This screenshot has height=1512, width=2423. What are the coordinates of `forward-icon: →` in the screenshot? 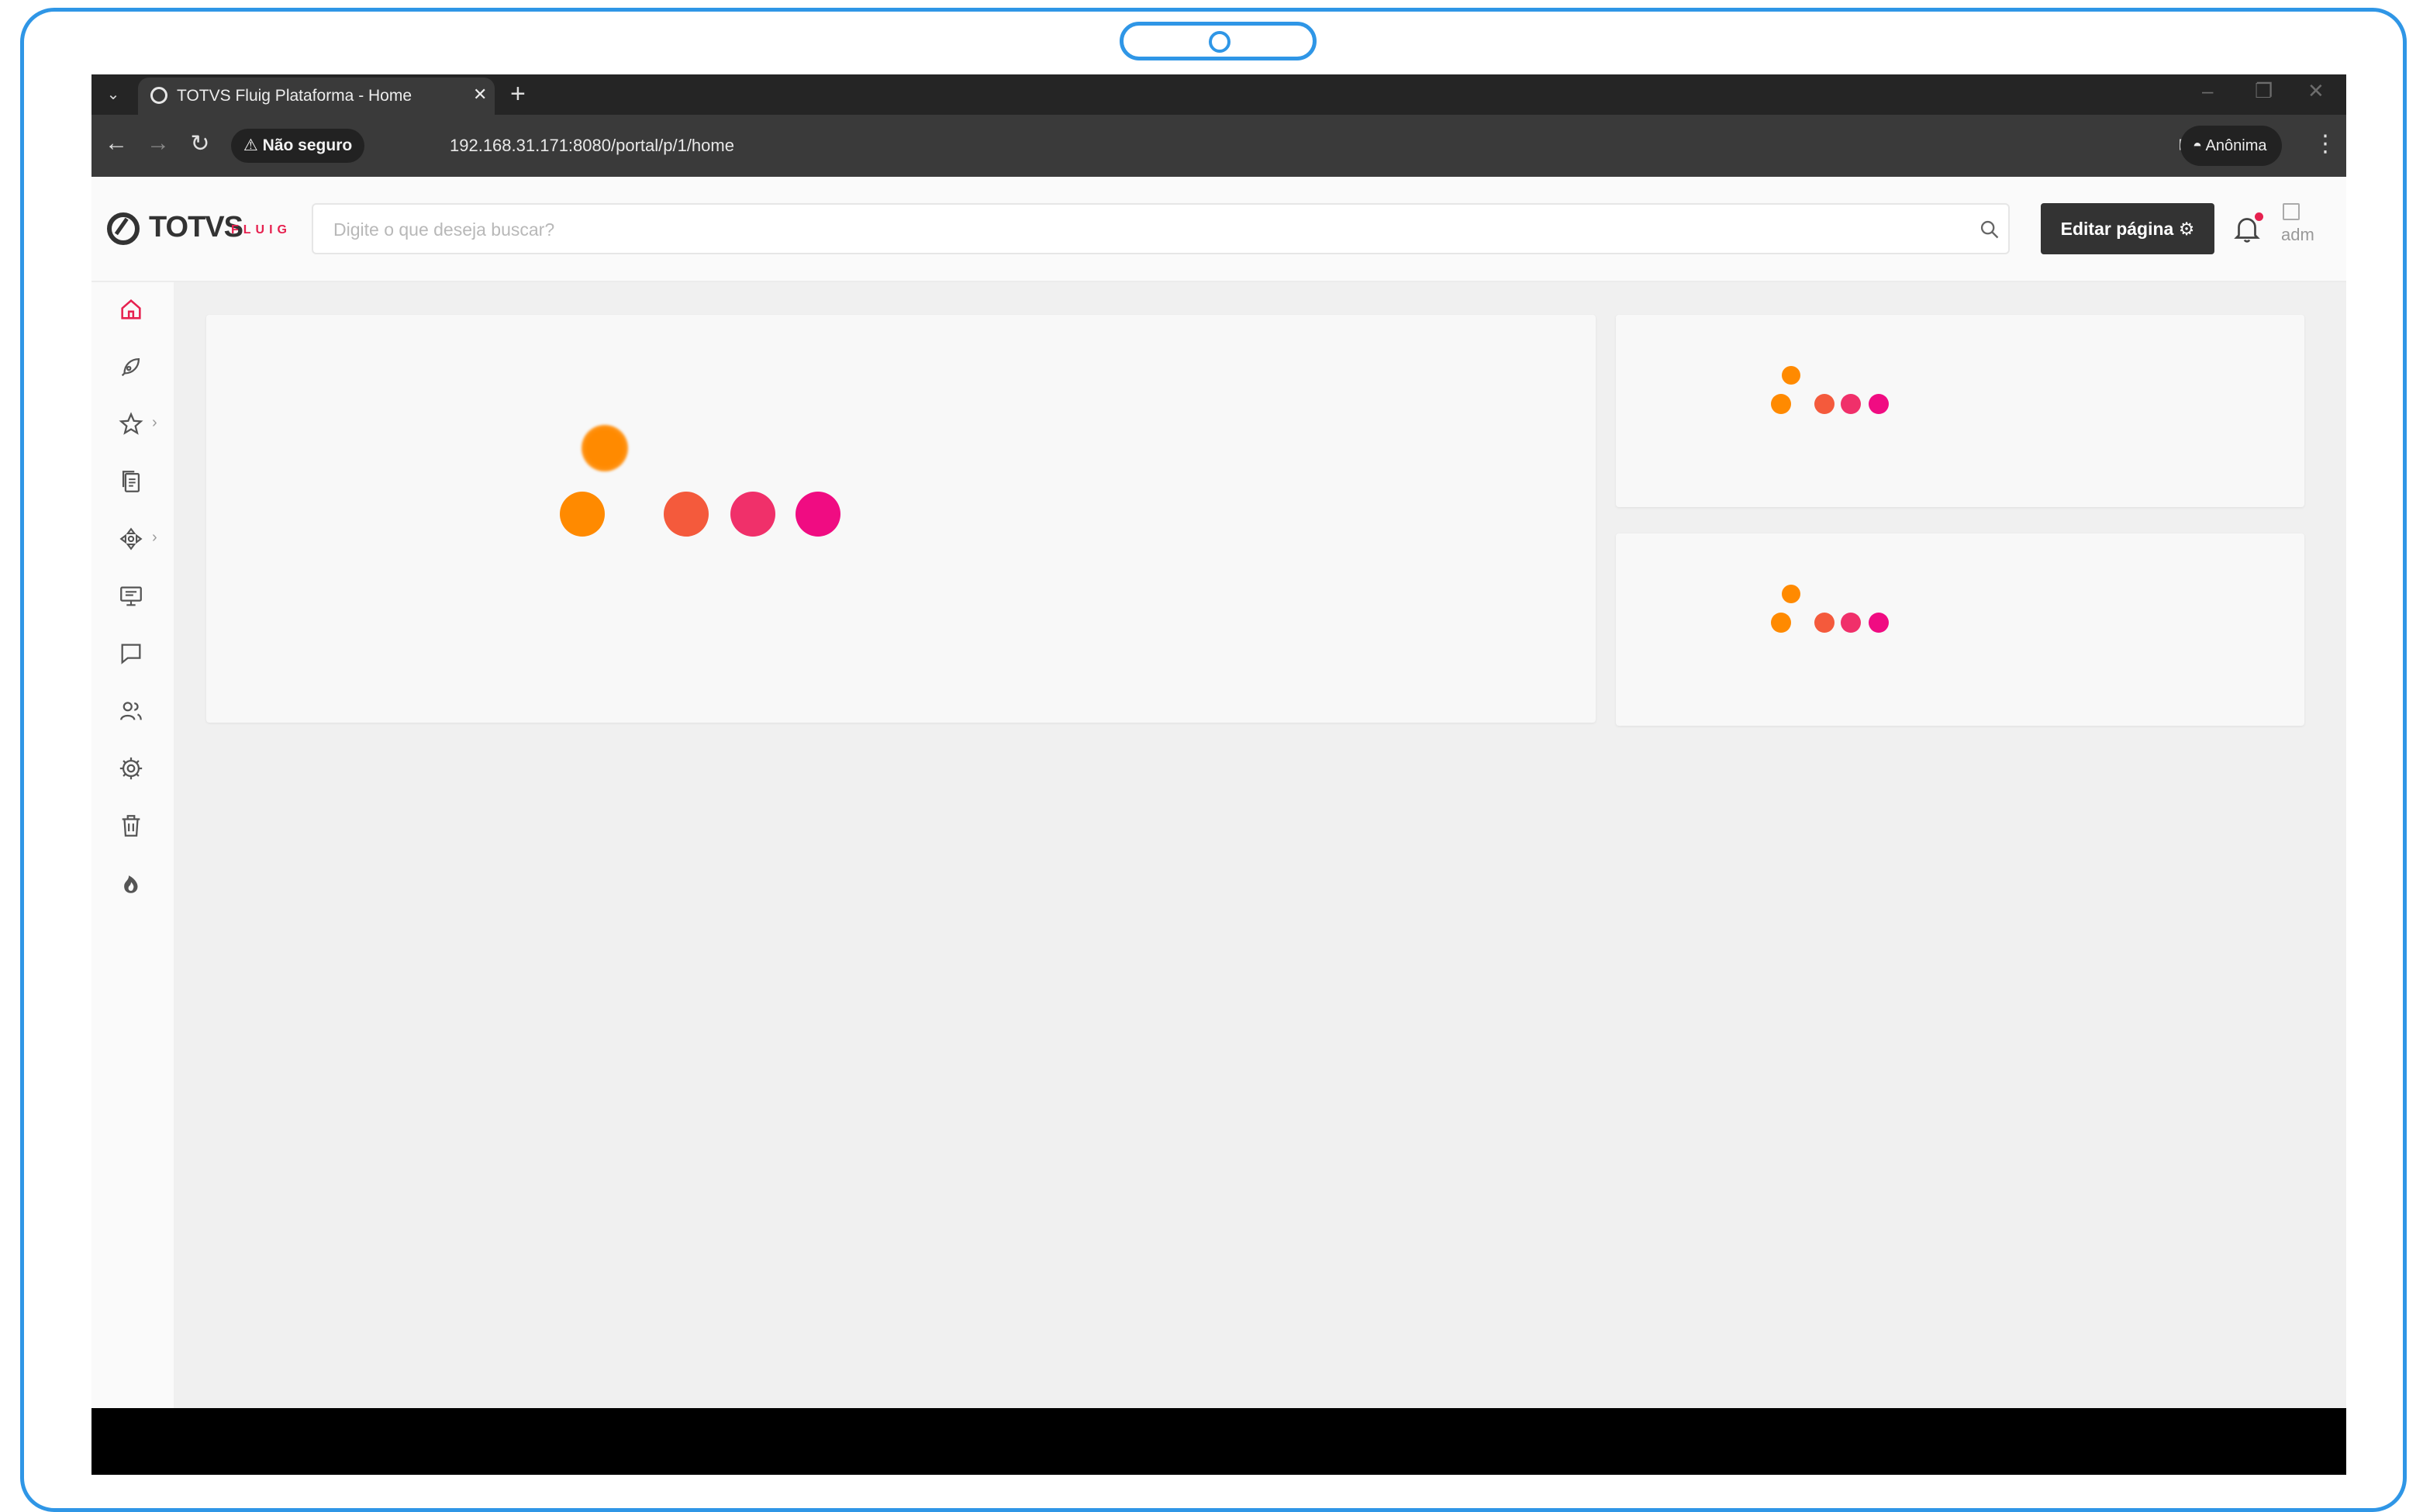 It's located at (158, 143).